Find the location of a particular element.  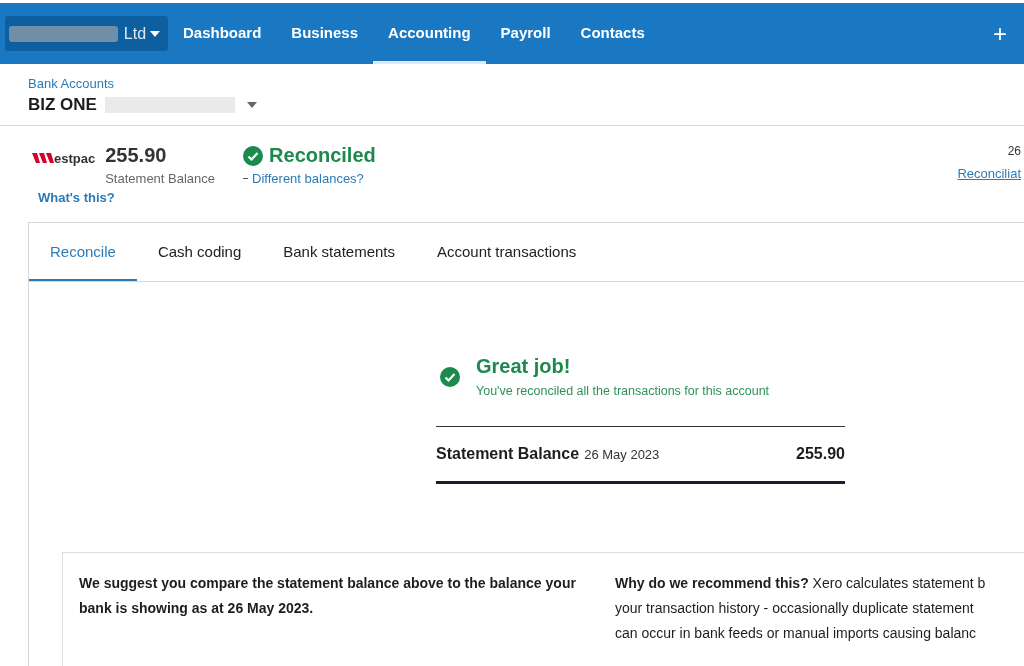

different-balances-link: Different balances? is located at coordinates (308, 178).